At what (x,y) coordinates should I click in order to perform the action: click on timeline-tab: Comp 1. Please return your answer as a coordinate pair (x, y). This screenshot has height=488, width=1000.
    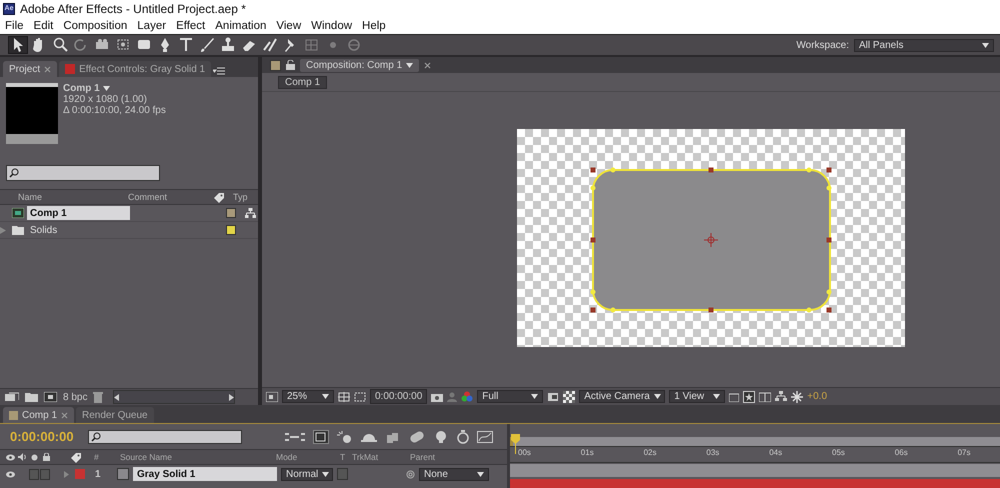
    Looking at the image, I should click on (38, 415).